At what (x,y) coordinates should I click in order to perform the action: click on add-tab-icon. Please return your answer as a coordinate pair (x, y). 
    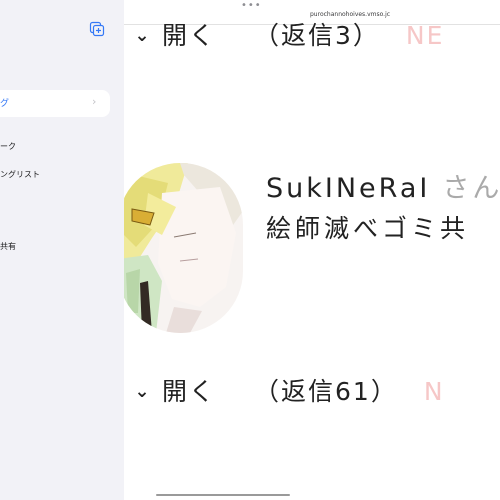
    Looking at the image, I should click on (97, 29).